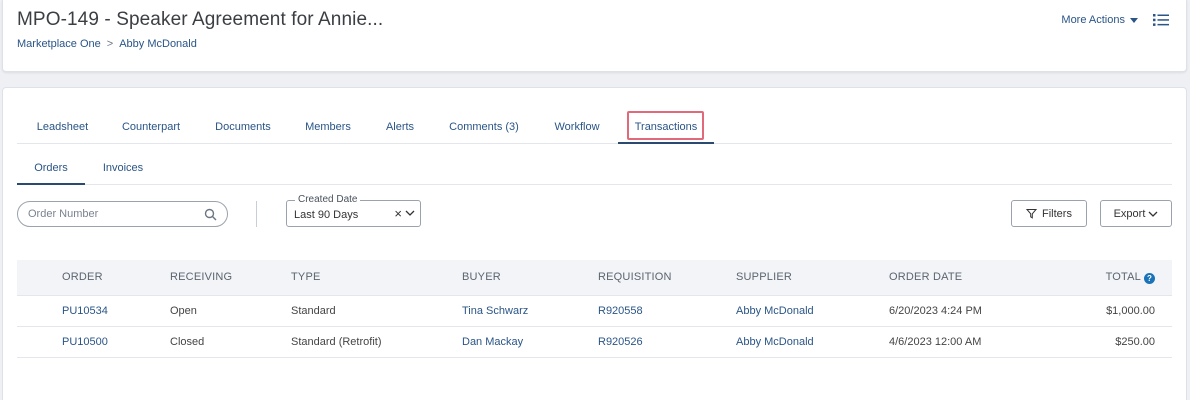  I want to click on search-icon, so click(210, 214).